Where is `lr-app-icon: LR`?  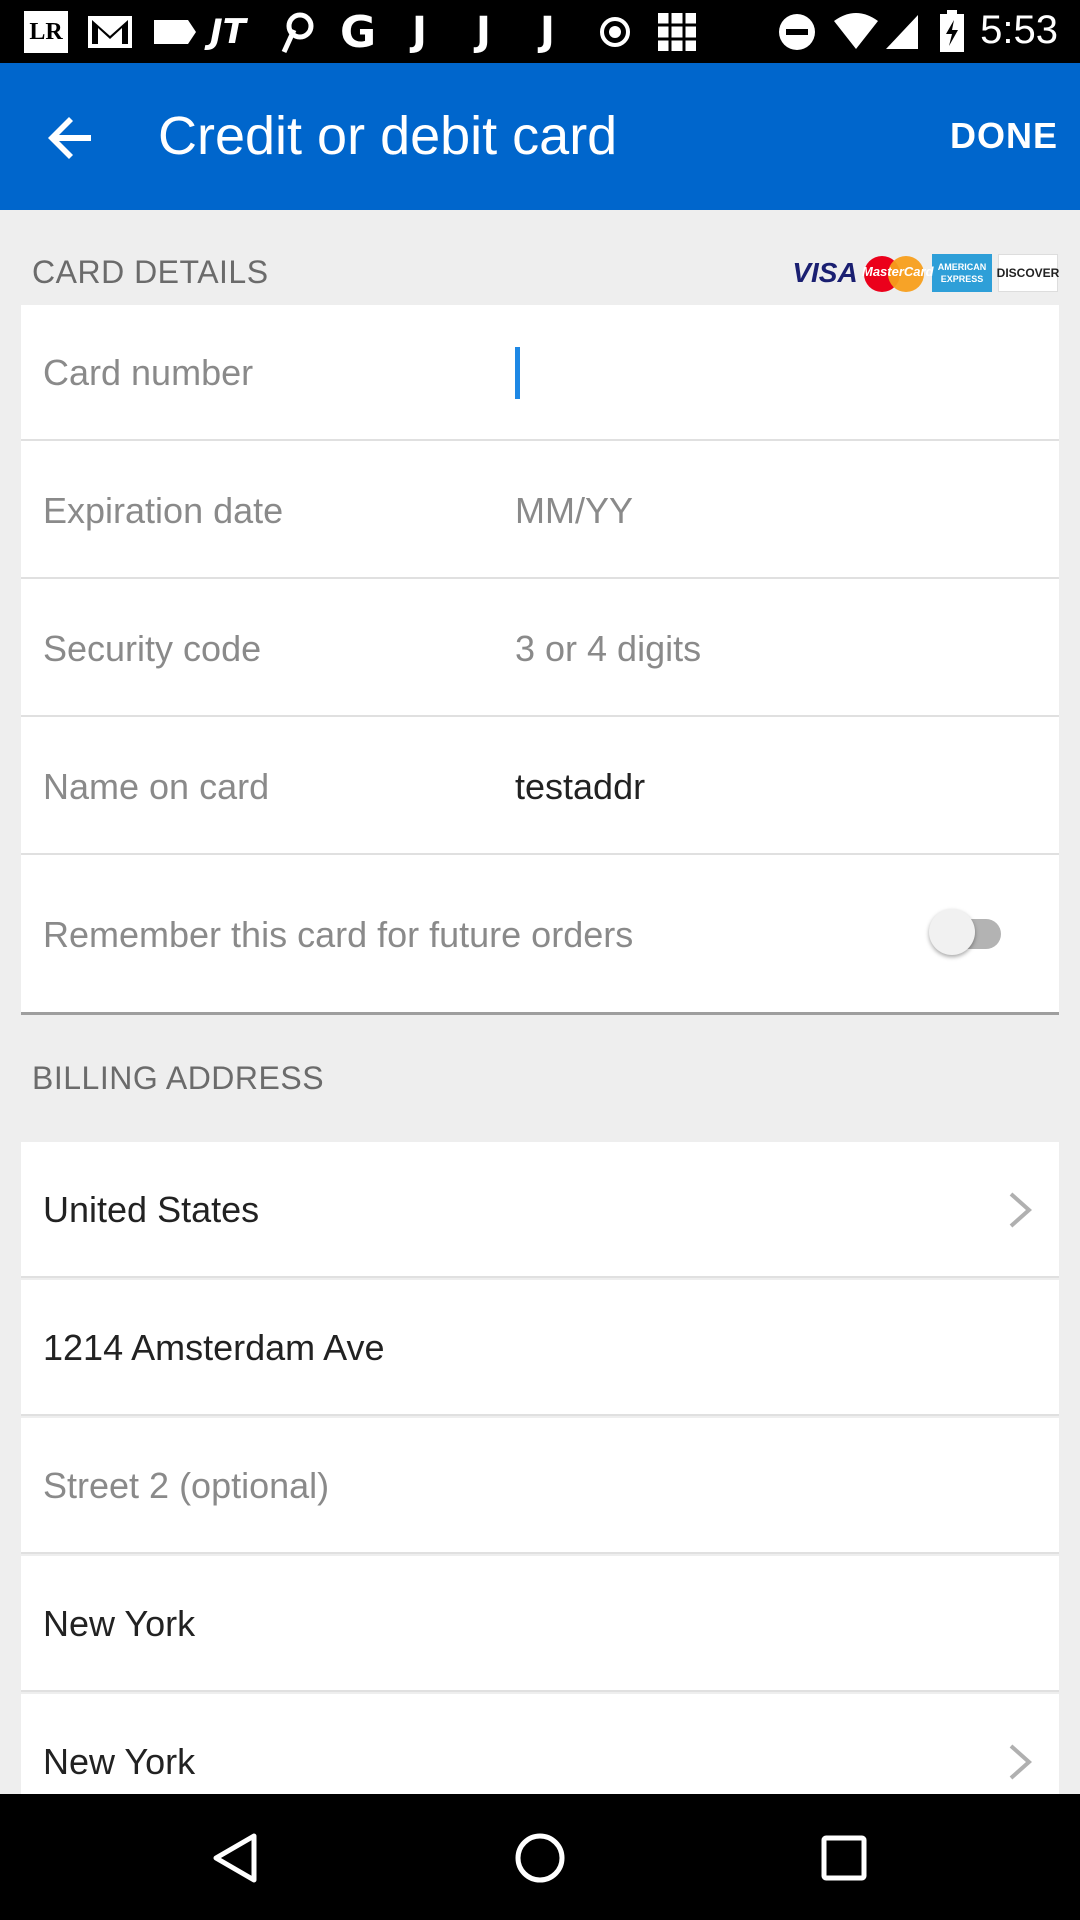 lr-app-icon: LR is located at coordinates (46, 32).